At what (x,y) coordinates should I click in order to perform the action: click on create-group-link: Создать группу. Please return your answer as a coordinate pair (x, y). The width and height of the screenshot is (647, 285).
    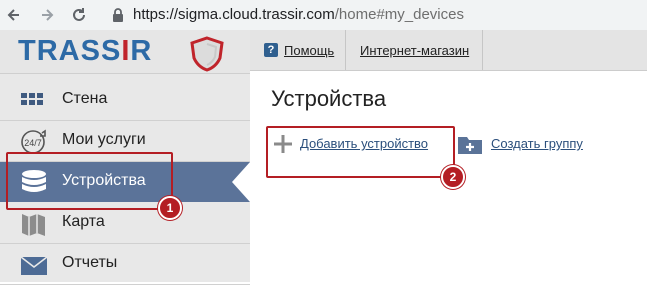
    Looking at the image, I should click on (537, 143).